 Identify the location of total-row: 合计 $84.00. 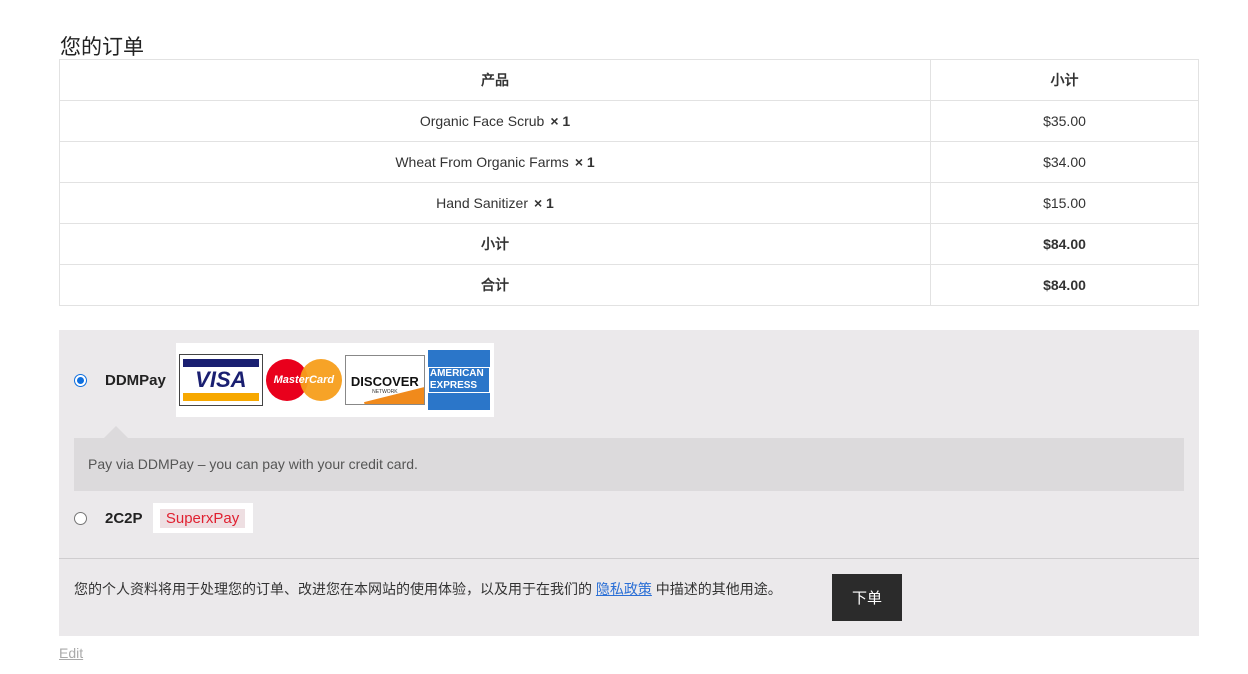
(629, 285).